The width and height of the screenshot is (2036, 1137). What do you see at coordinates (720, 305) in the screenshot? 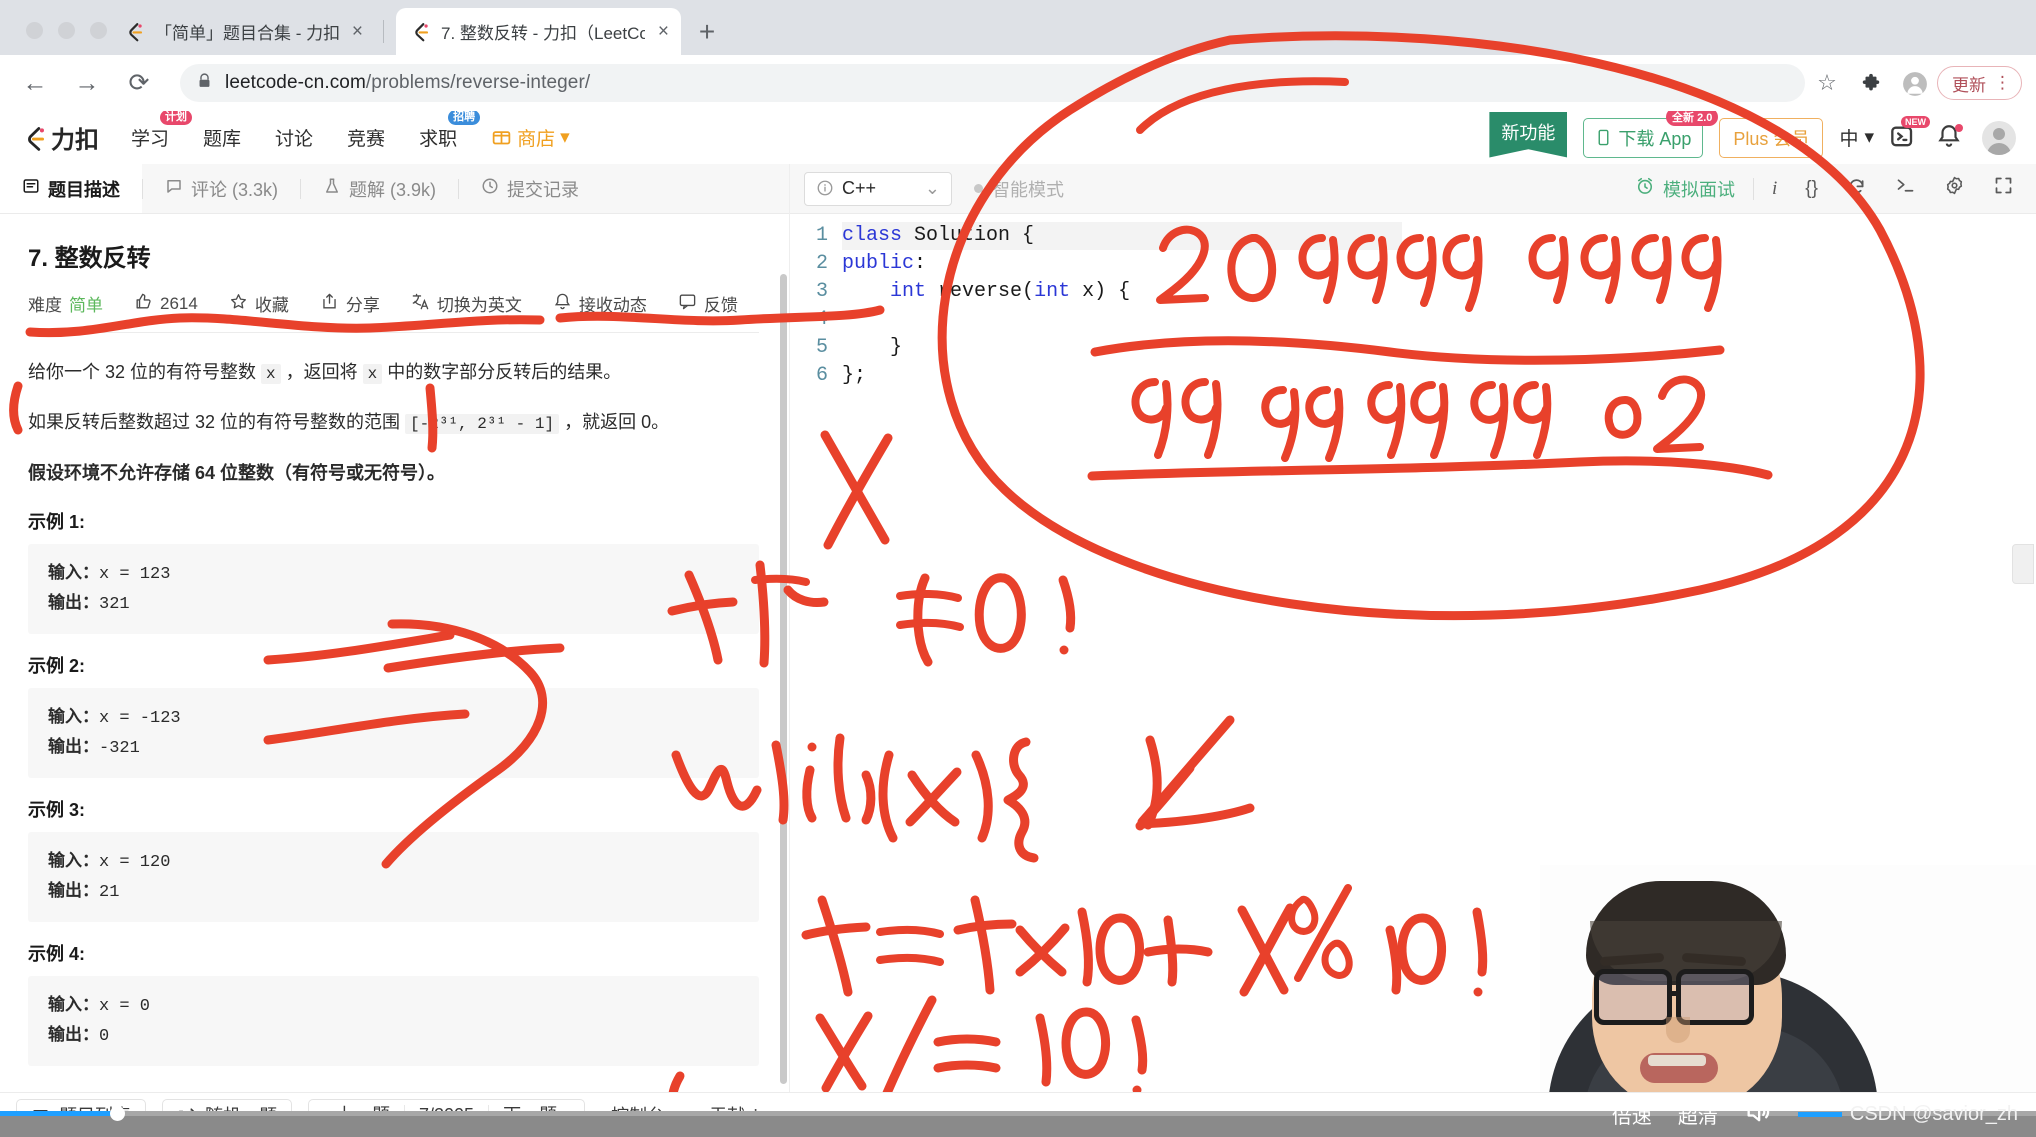
I see `feedback-label: 反馈` at bounding box center [720, 305].